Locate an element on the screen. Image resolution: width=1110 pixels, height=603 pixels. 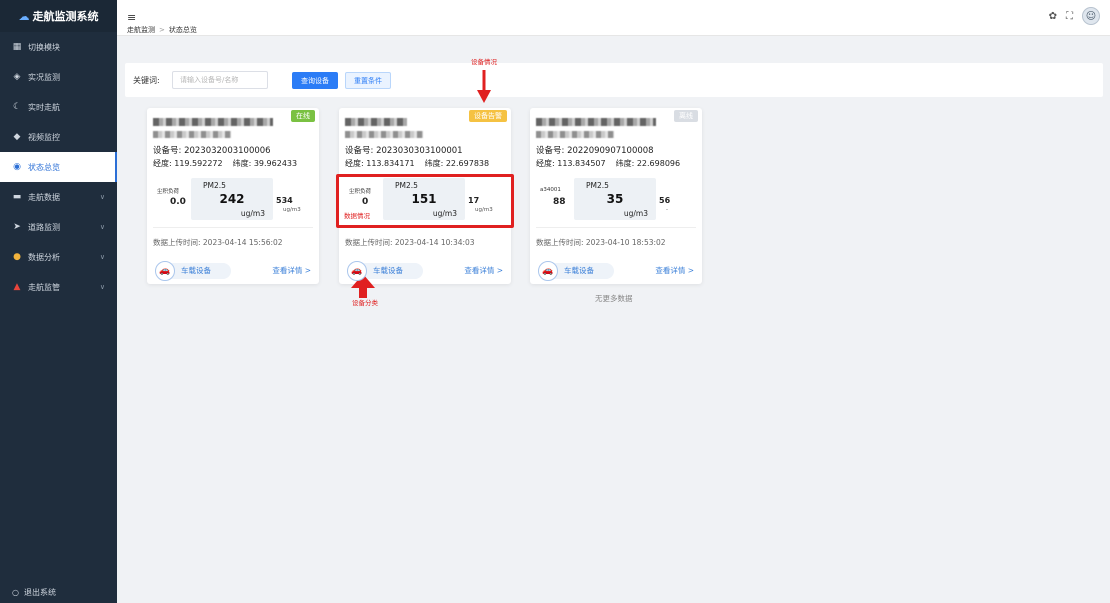
right-metric-value: 56 is located at coordinates (665, 200).